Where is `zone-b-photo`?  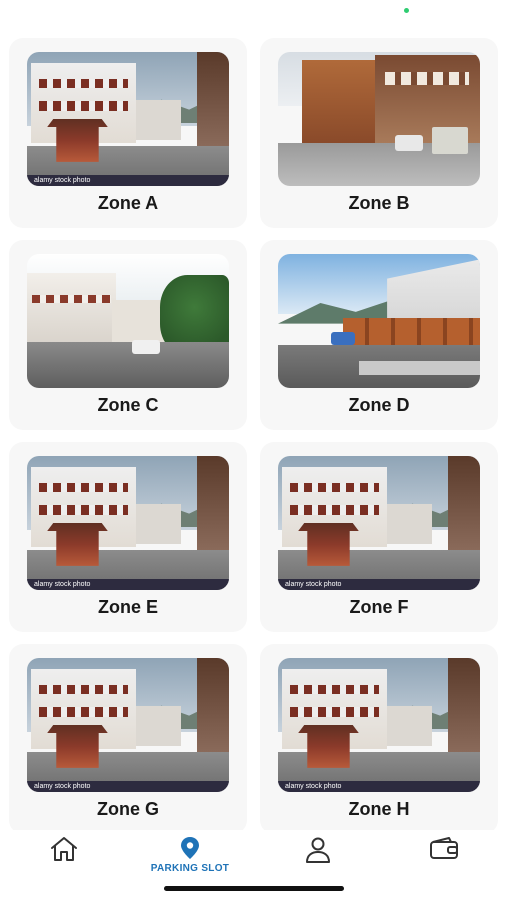 zone-b-photo is located at coordinates (379, 119).